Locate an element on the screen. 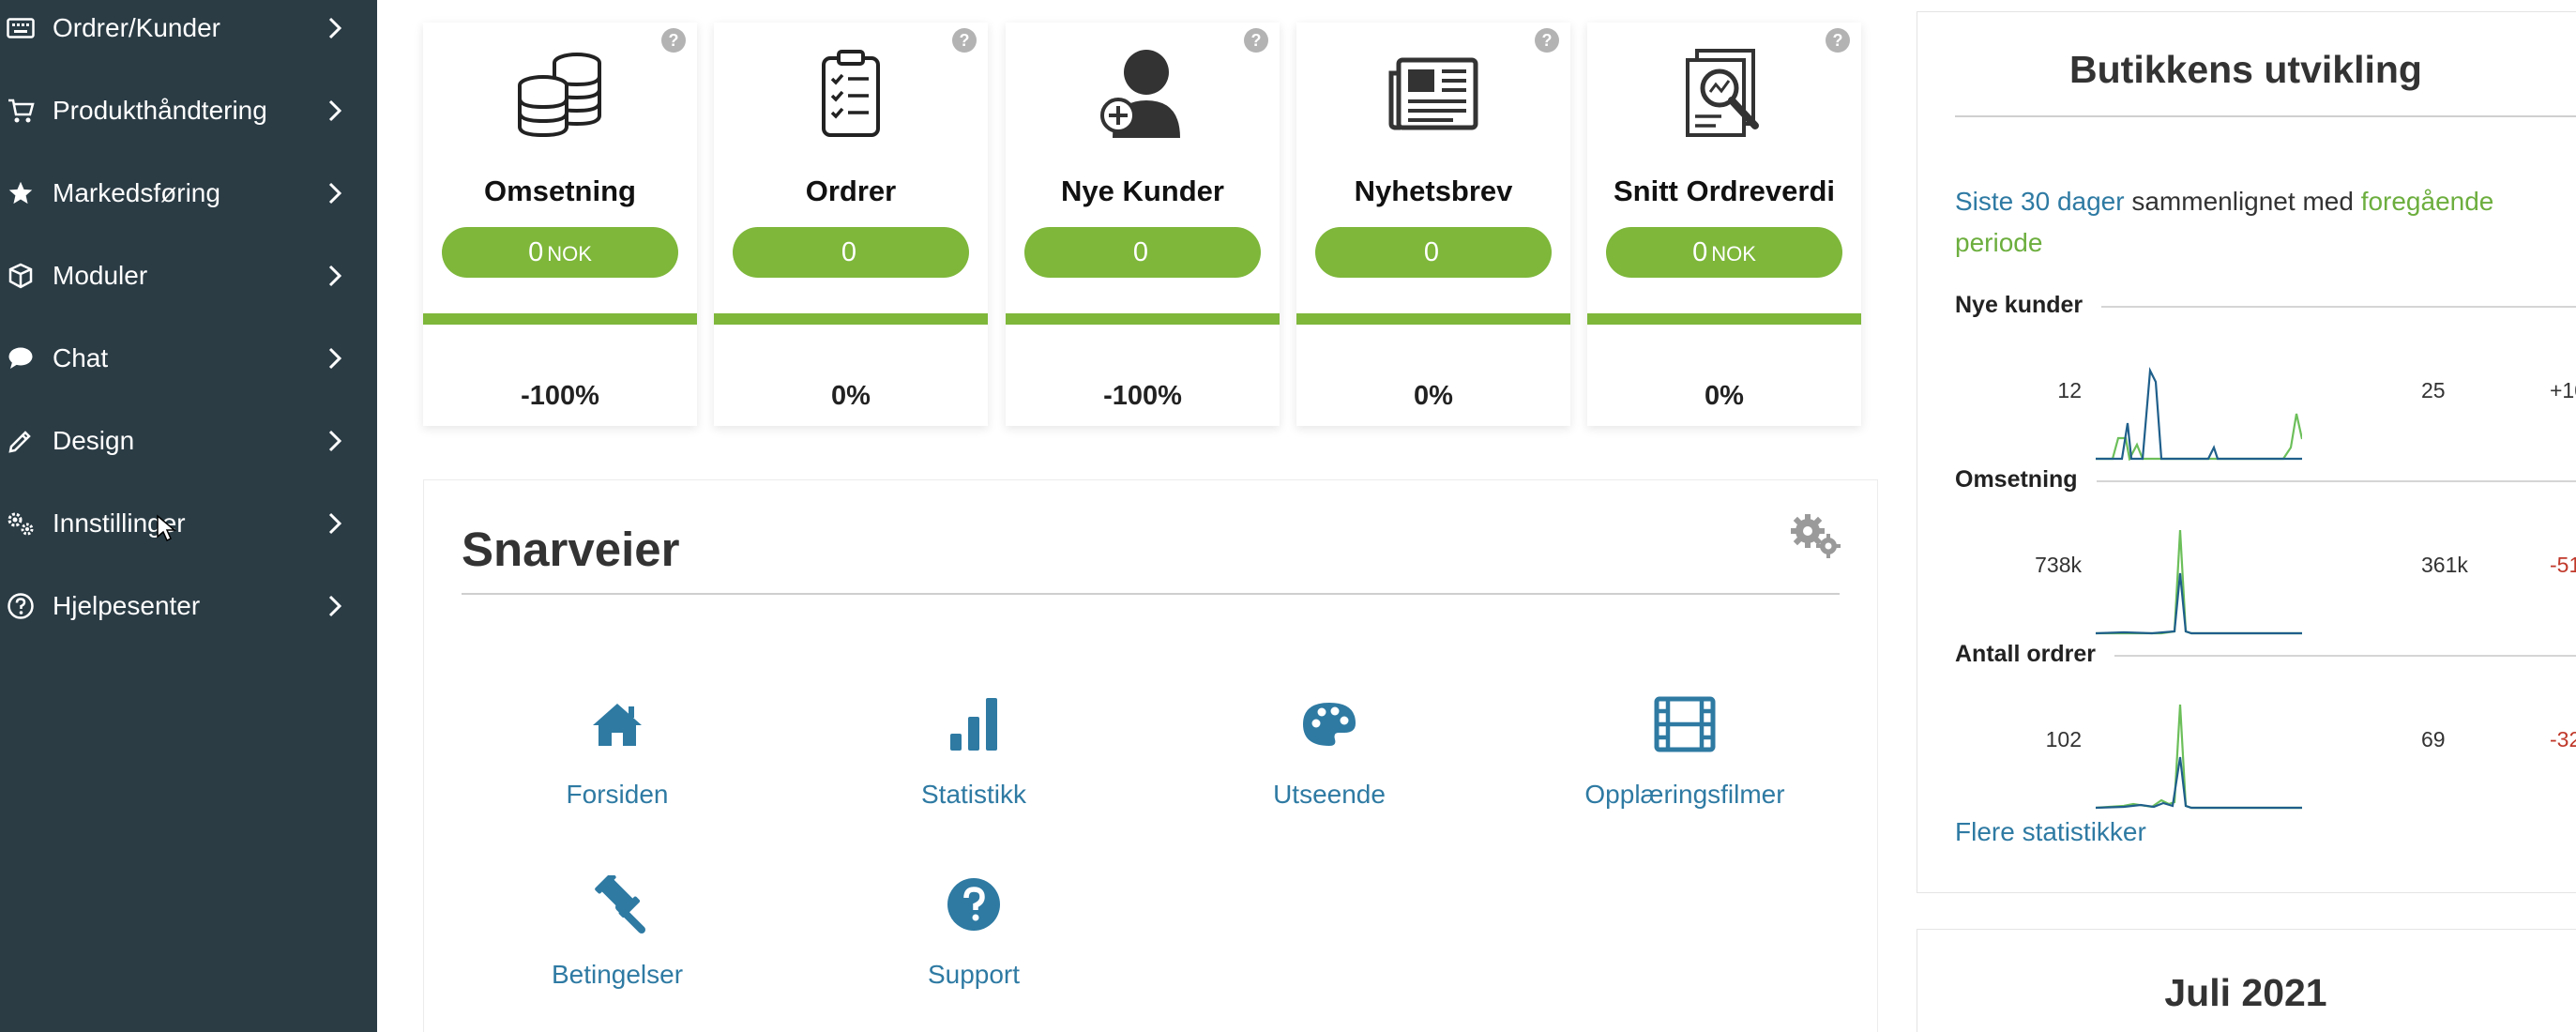 This screenshot has height=1032, width=2576. kpi-title: Snitt Ordreverdi is located at coordinates (1724, 191).